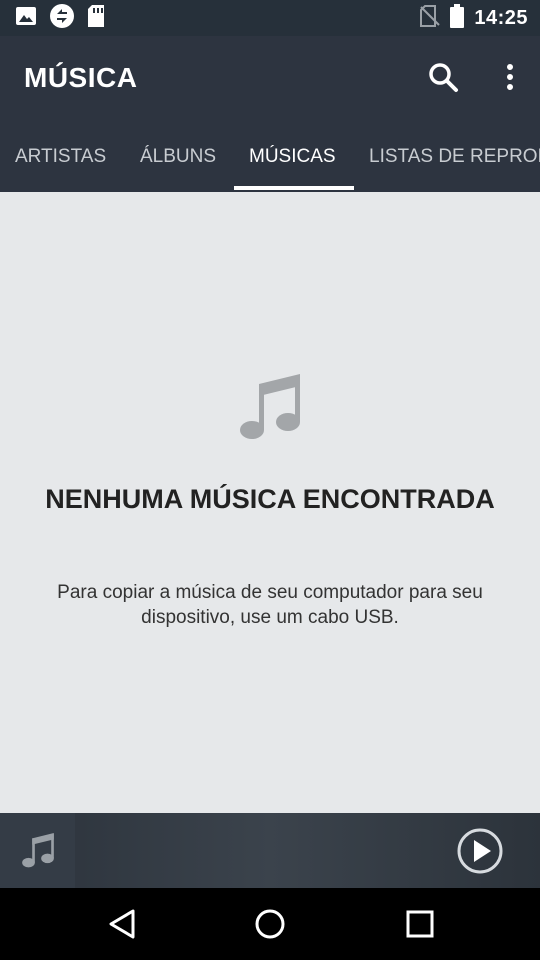  What do you see at coordinates (454, 165) in the screenshot?
I see `tab-playlists: LISTAS DE REPRODUÇÃO` at bounding box center [454, 165].